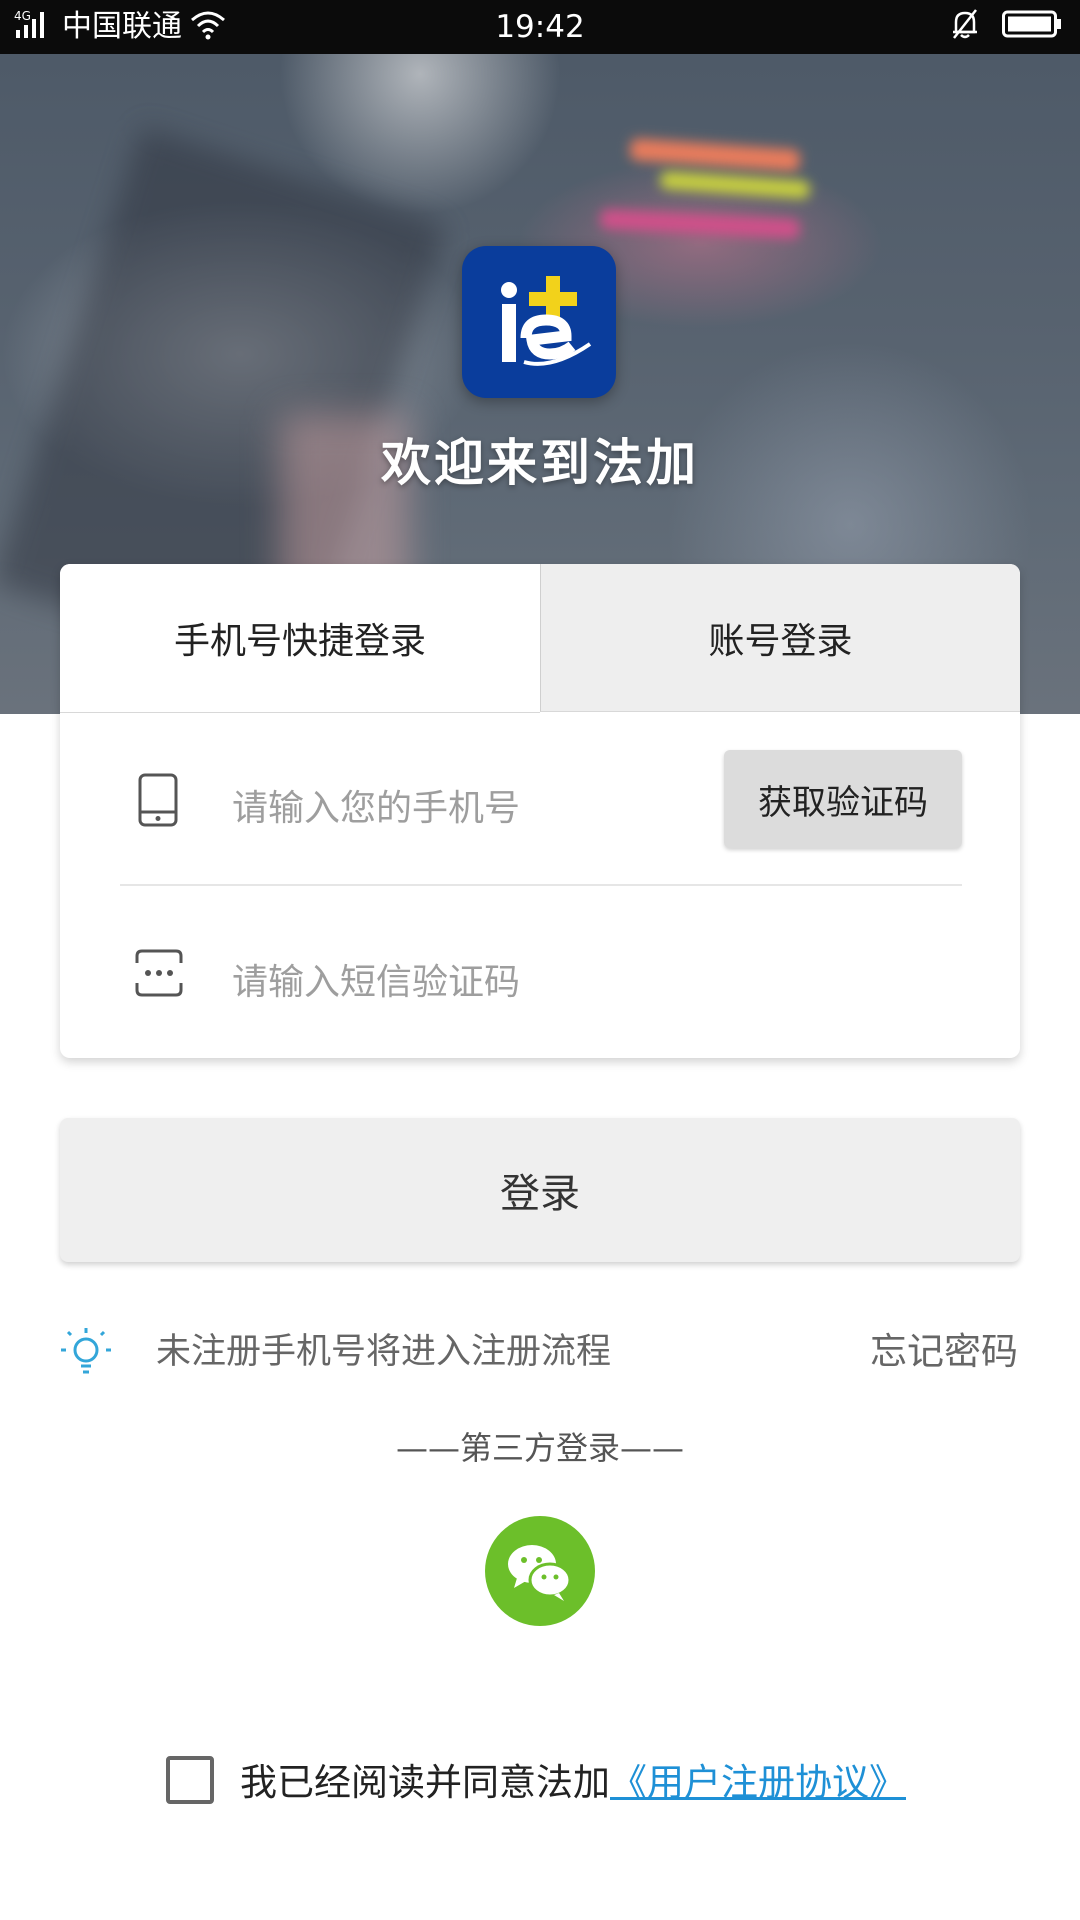 The width and height of the screenshot is (1080, 1920). I want to click on agreement-checkbox, so click(190, 1780).